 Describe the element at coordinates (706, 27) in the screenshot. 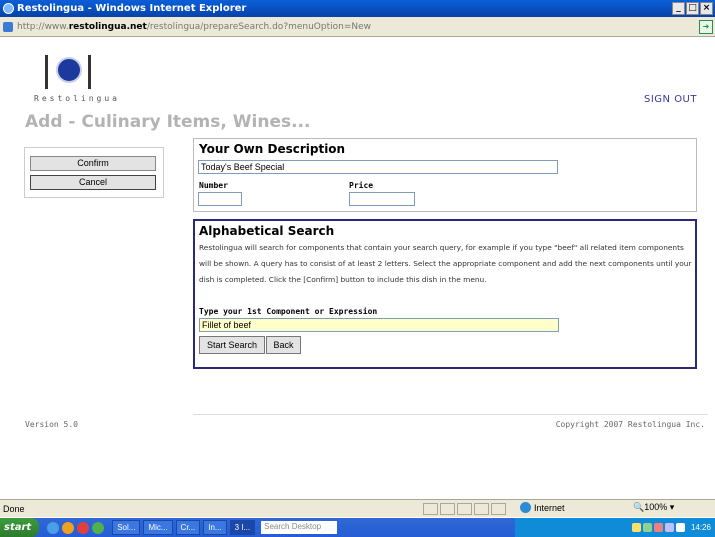

I see `go-arrow-icon: ➜` at that location.